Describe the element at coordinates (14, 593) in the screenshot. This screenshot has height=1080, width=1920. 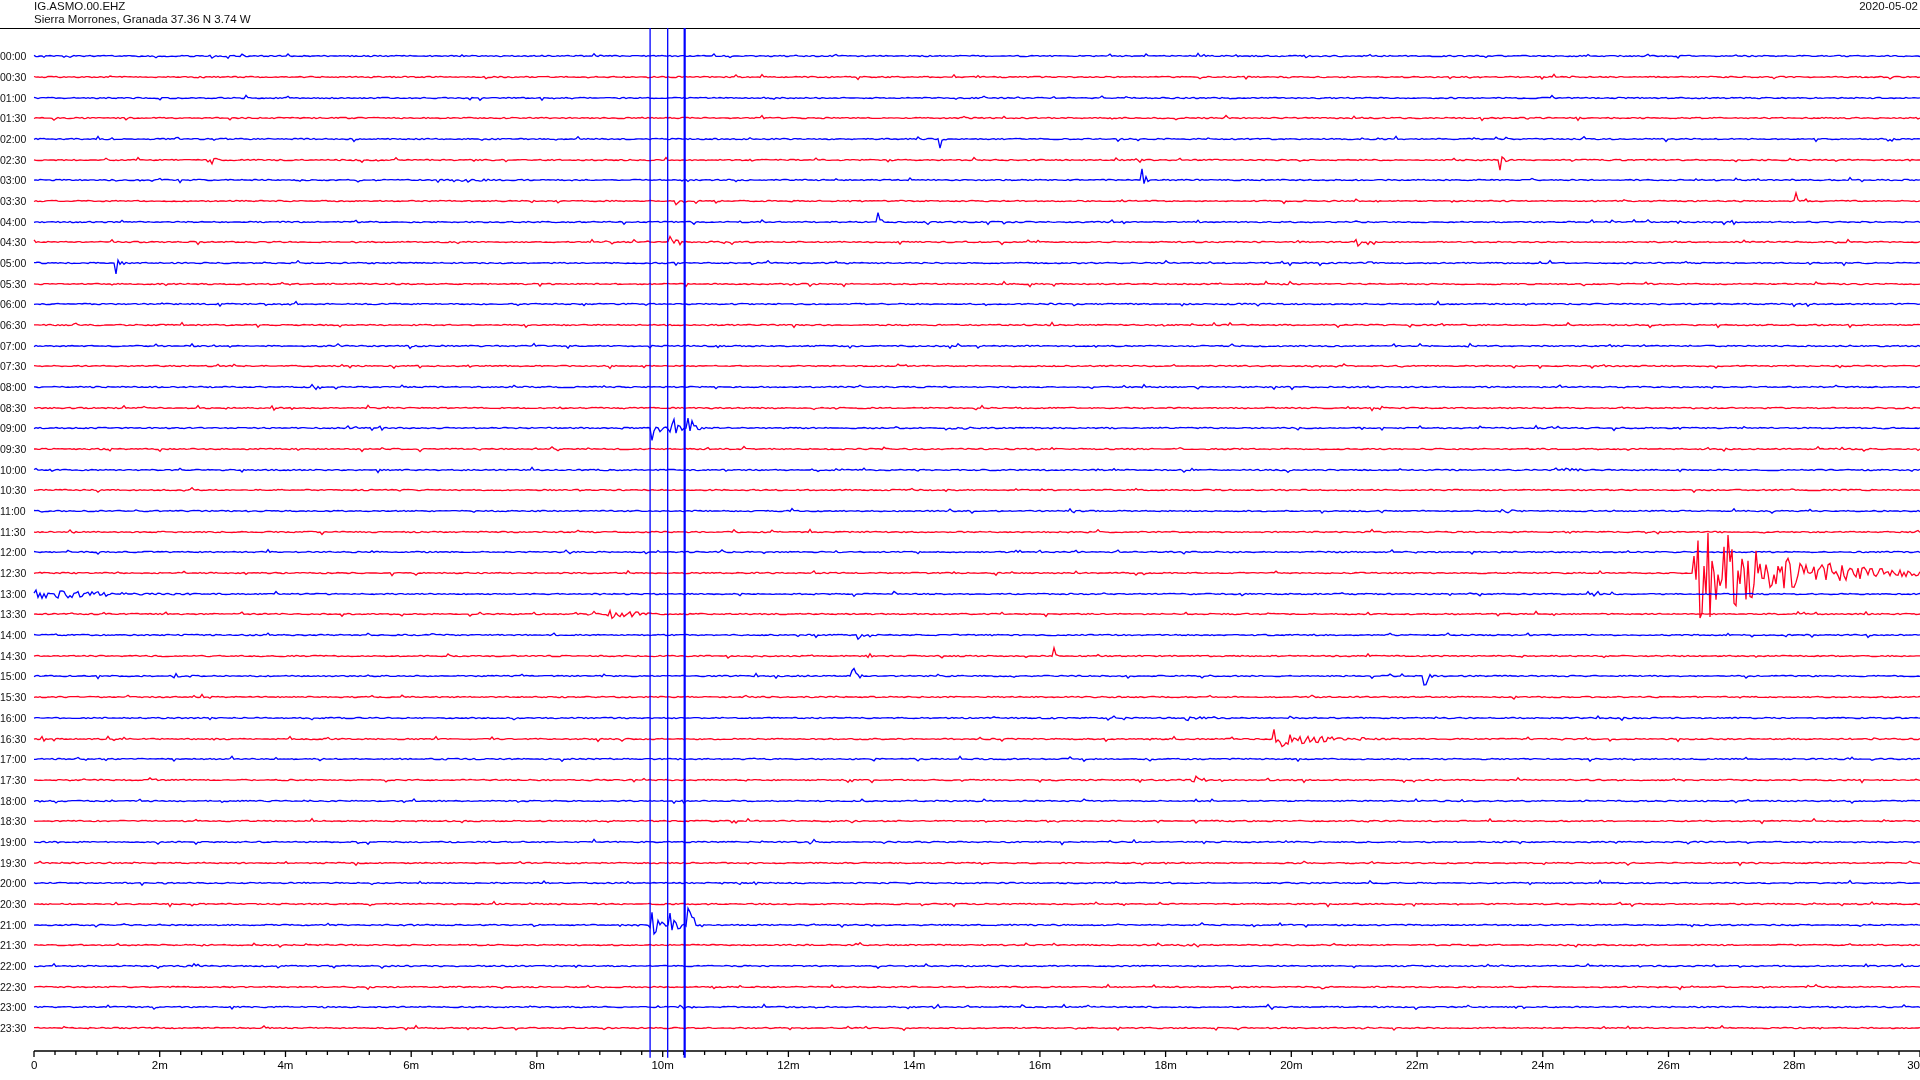
I see `time-label: 13:00` at that location.